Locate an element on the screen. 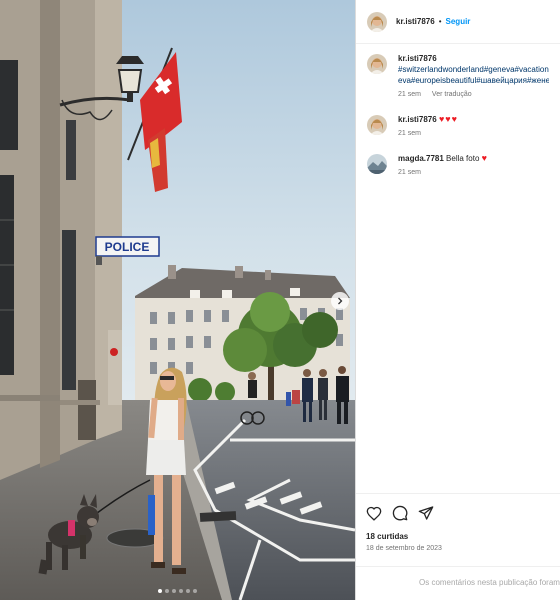 The image size is (560, 600). chevron-right-icon is located at coordinates (340, 301).